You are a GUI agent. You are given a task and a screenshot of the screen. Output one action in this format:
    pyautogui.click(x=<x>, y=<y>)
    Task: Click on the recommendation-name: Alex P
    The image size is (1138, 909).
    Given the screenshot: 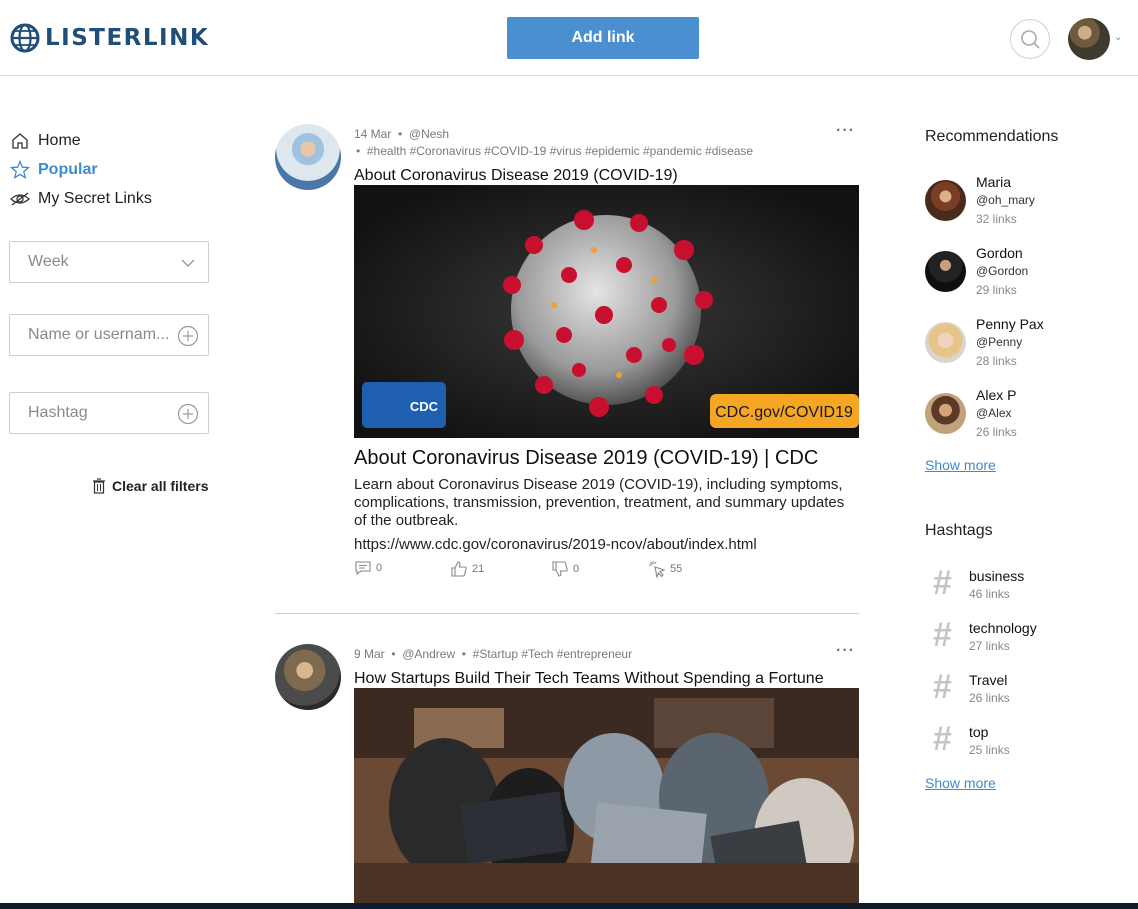 What is the action you would take?
    pyautogui.click(x=996, y=395)
    